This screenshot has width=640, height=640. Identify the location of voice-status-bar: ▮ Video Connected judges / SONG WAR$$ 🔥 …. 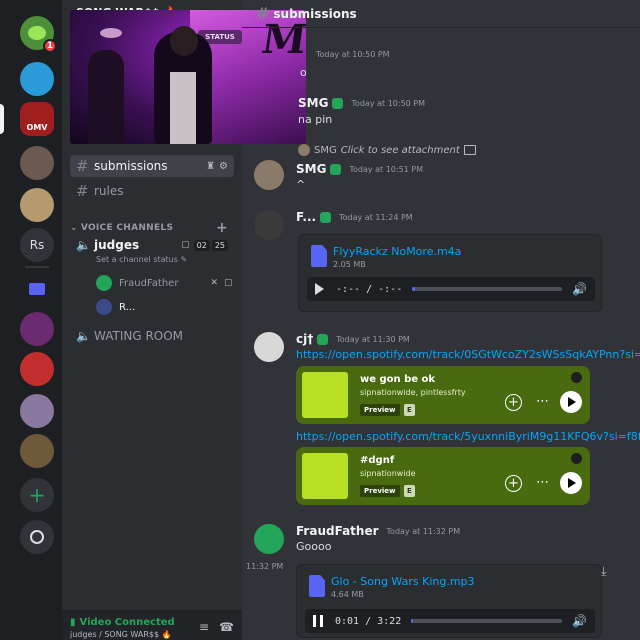
(152, 625).